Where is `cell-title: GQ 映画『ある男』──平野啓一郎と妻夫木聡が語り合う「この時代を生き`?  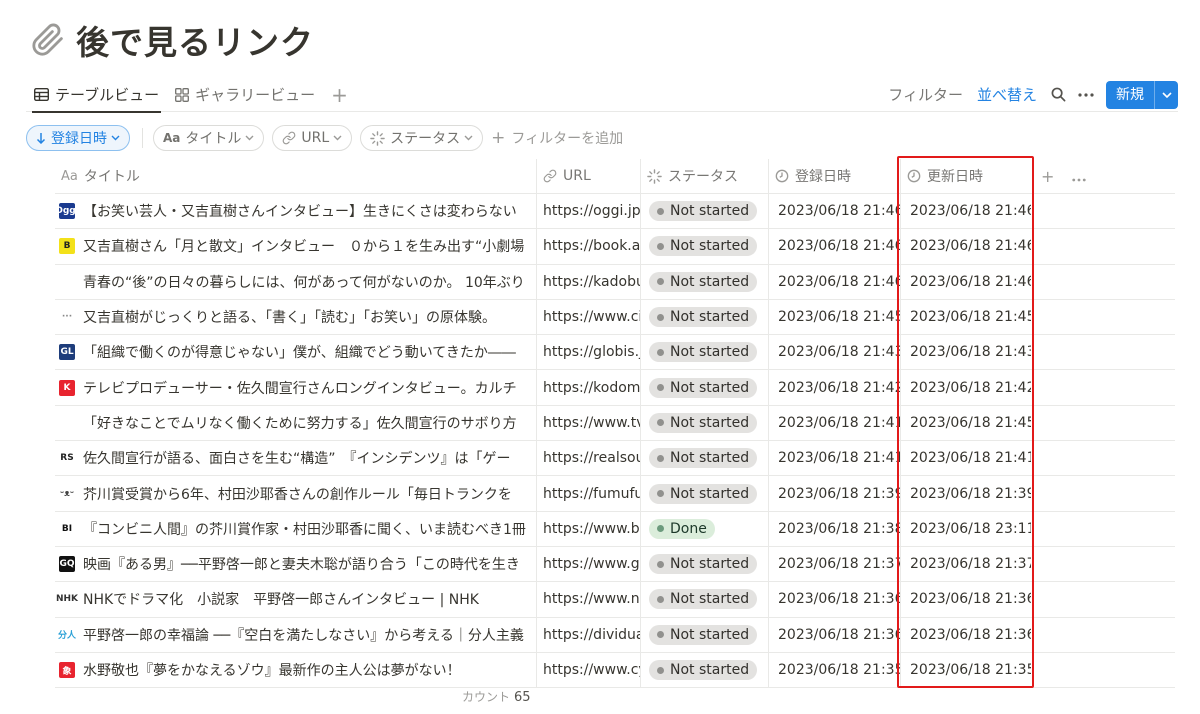
cell-title: GQ 映画『ある男』──平野啓一郎と妻夫木聡が語り合う「この時代を生き is located at coordinates (296, 564).